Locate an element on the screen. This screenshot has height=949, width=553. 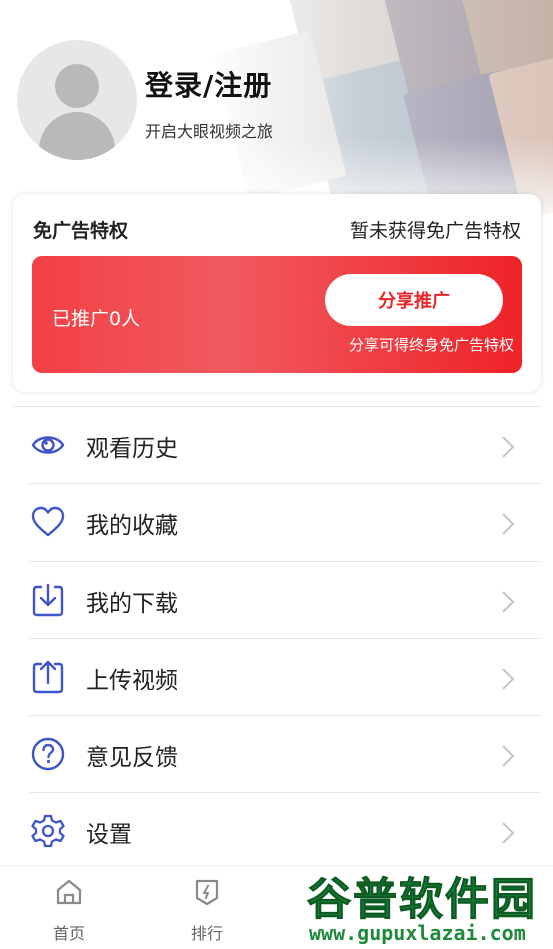
heart-icon is located at coordinates (48, 522).